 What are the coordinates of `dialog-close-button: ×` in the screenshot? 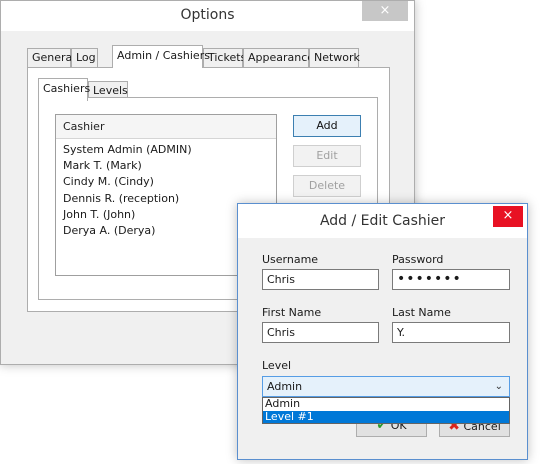 It's located at (508, 216).